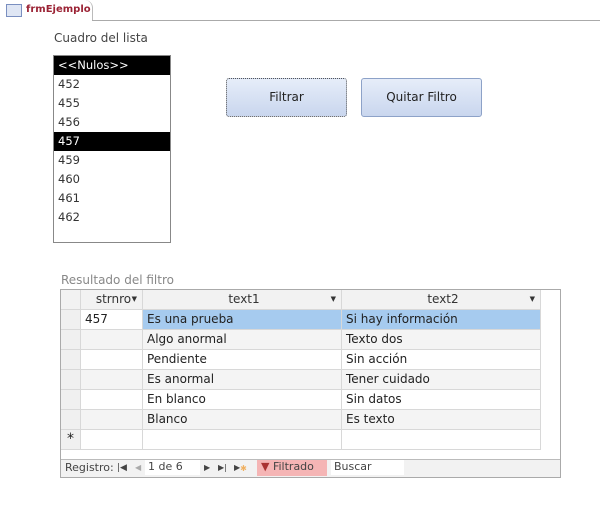 The width and height of the screenshot is (600, 516). Describe the element at coordinates (242, 420) in the screenshot. I see `cell: Blanco` at that location.